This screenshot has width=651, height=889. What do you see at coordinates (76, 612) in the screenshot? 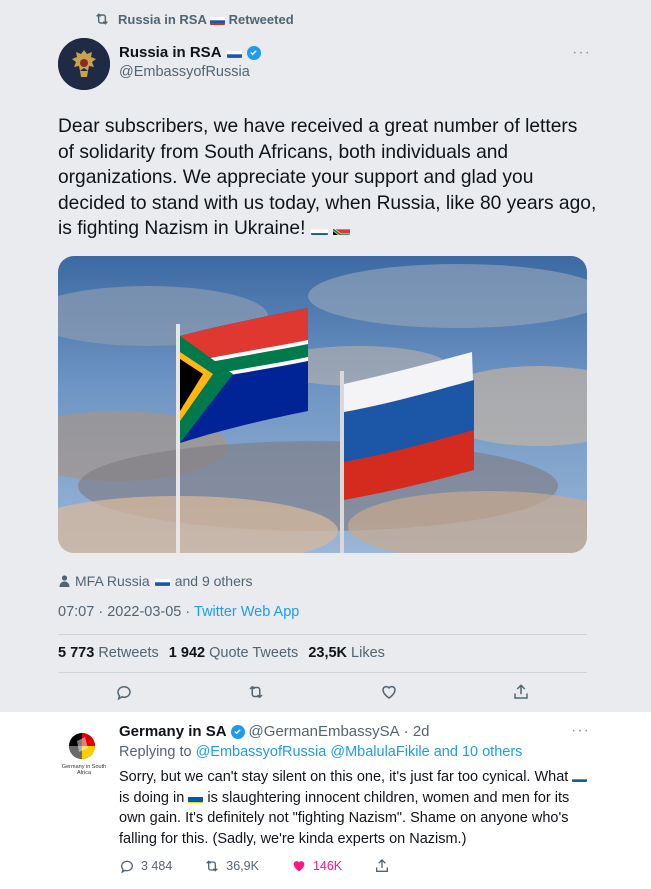
I see `tweet-time: 07:07` at bounding box center [76, 612].